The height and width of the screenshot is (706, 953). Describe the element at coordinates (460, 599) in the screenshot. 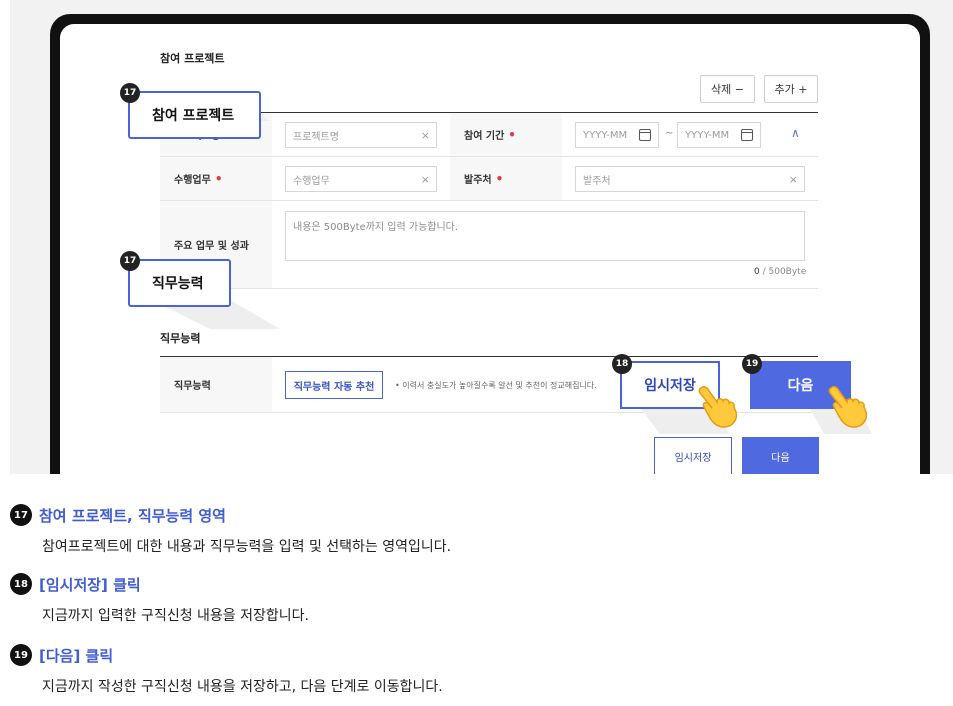

I see `description-18: 18 [임시저장] 클릭 지금까지 입력한 구직신청 내용을 저장합니다.` at that location.